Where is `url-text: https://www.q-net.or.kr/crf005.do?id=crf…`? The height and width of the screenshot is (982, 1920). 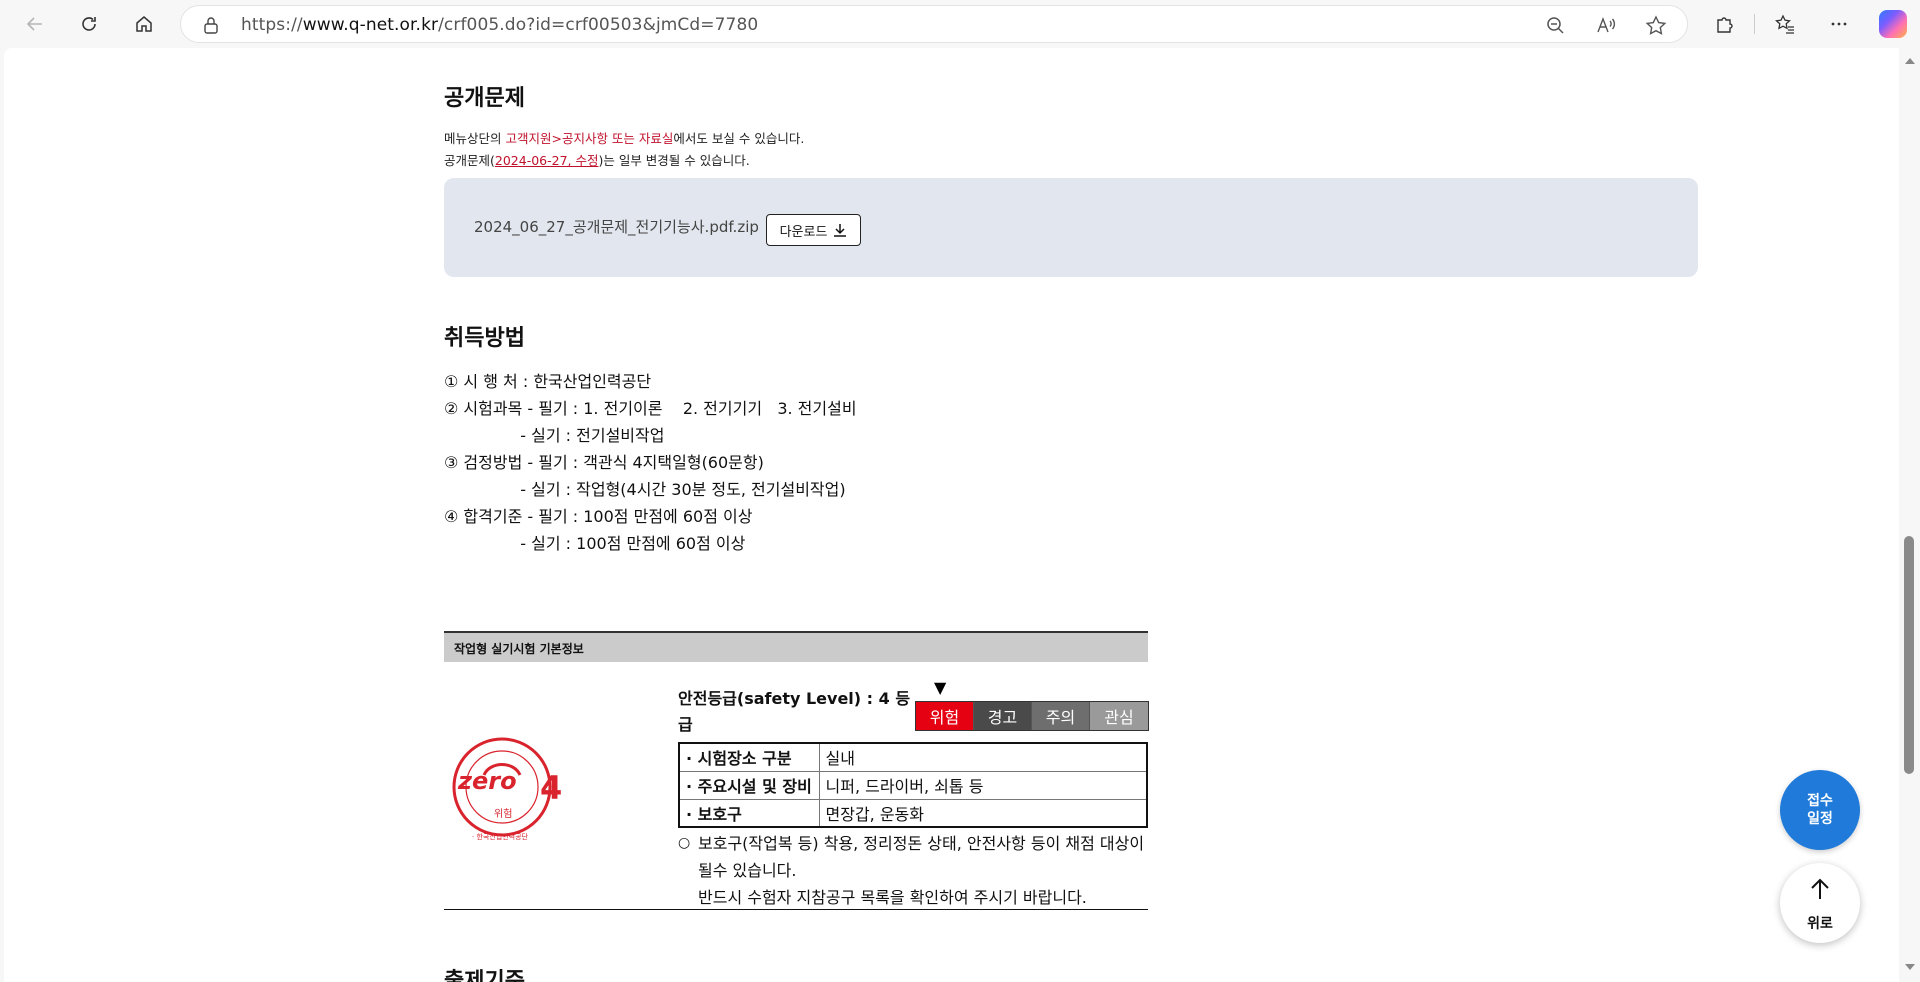 url-text: https://www.q-net.or.kr/crf005.do?id=crf… is located at coordinates (500, 25).